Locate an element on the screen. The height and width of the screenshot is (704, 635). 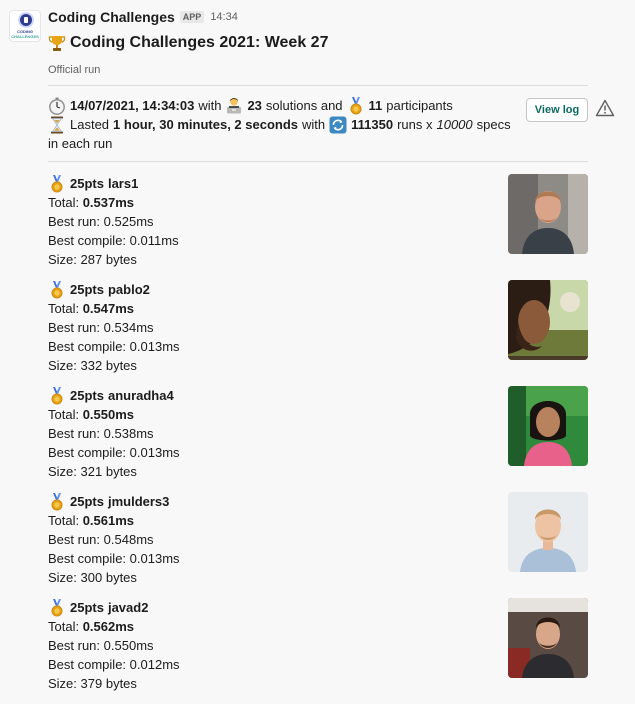
entry-heading: 25pts jmulders3 is located at coordinates (318, 501).